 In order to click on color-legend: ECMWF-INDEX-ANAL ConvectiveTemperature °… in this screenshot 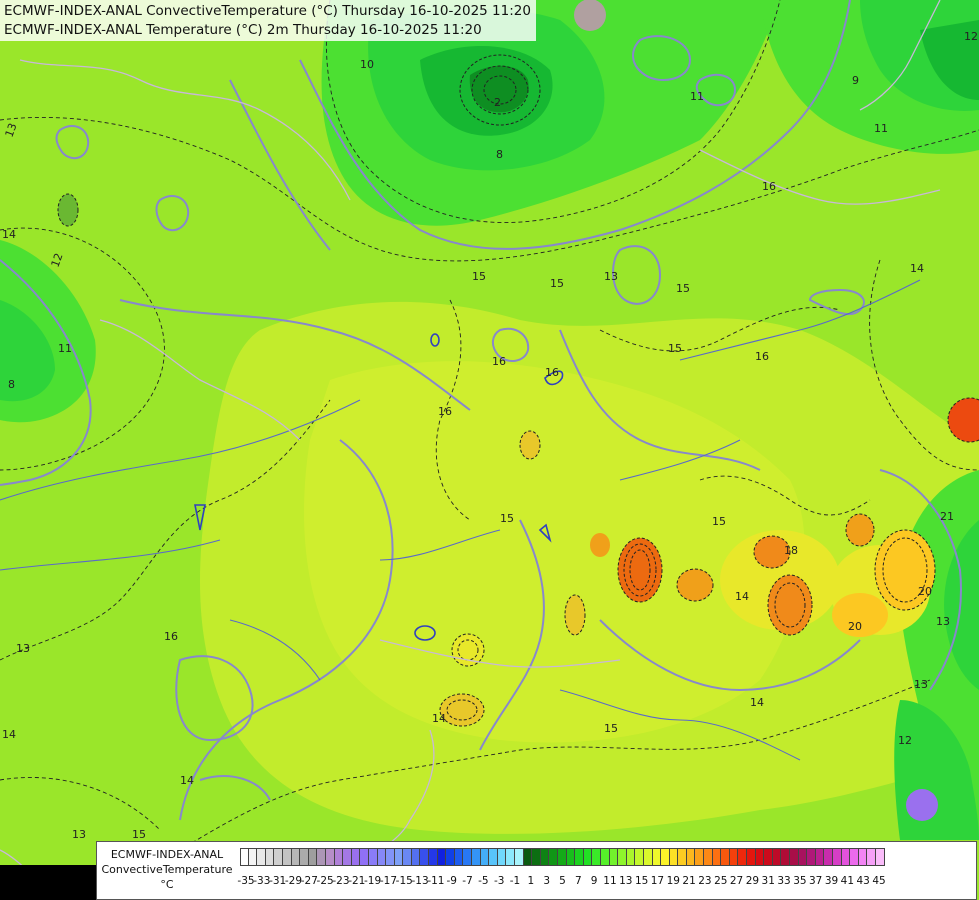, I will do `click(536, 870)`.